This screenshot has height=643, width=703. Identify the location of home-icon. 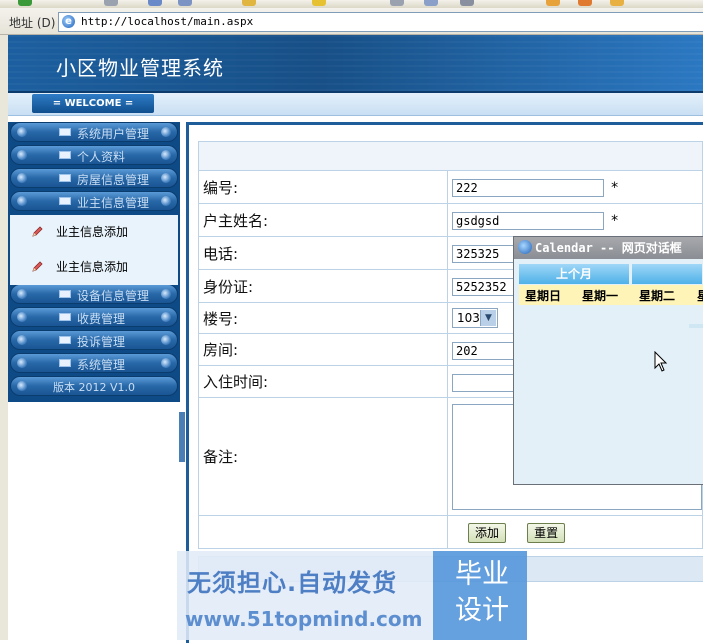
(185, 3).